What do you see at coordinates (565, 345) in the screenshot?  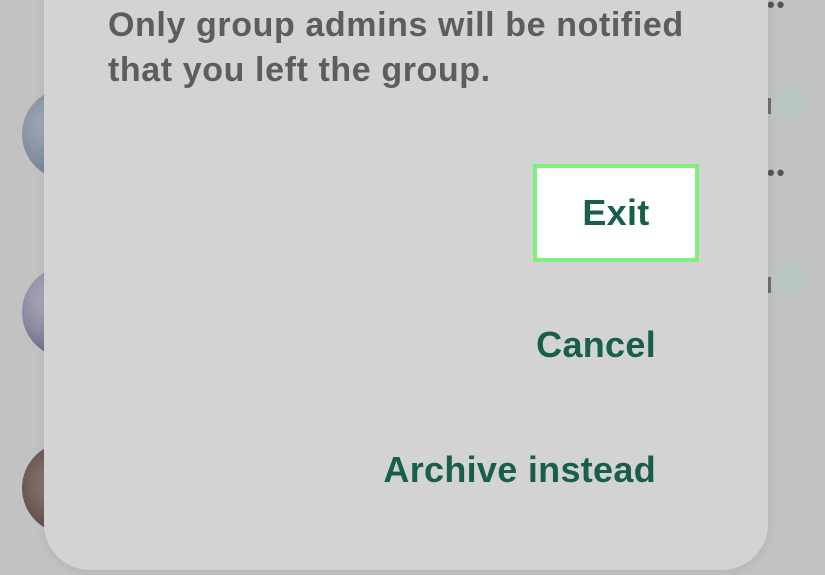 I see `cancel-button: Cancel` at bounding box center [565, 345].